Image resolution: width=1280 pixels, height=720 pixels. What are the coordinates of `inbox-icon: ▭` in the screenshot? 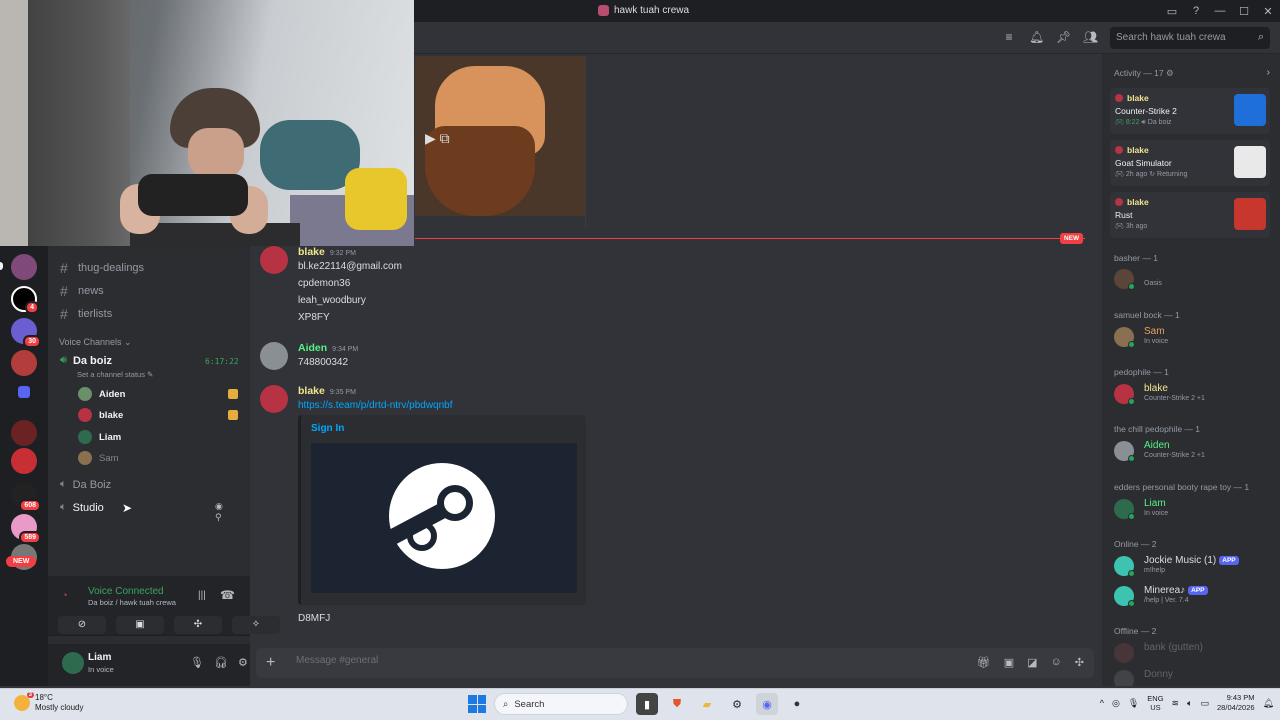 It's located at (1172, 11).